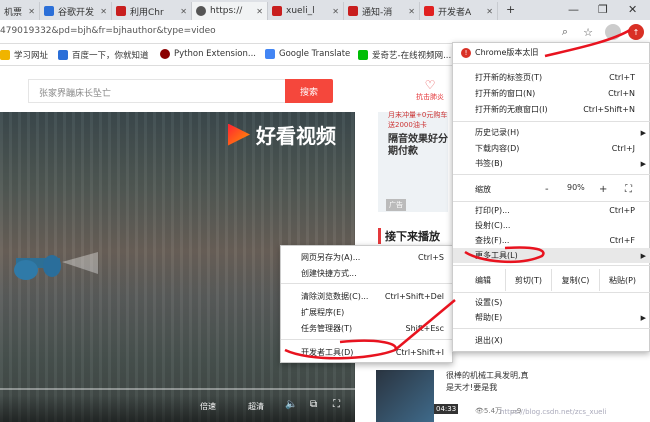  I want to click on tab-4-title: https://, so click(226, 11).